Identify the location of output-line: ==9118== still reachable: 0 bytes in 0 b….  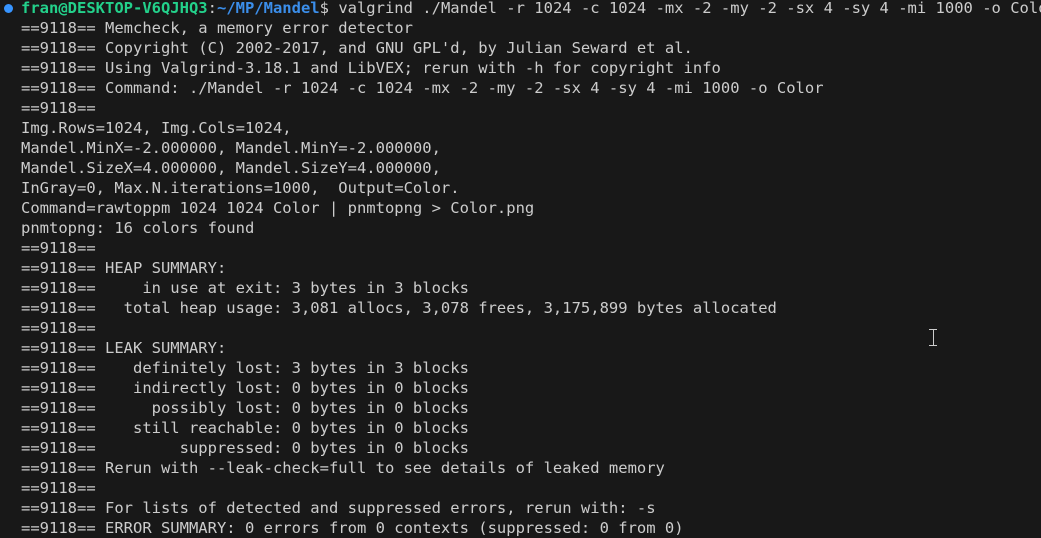
(245, 428).